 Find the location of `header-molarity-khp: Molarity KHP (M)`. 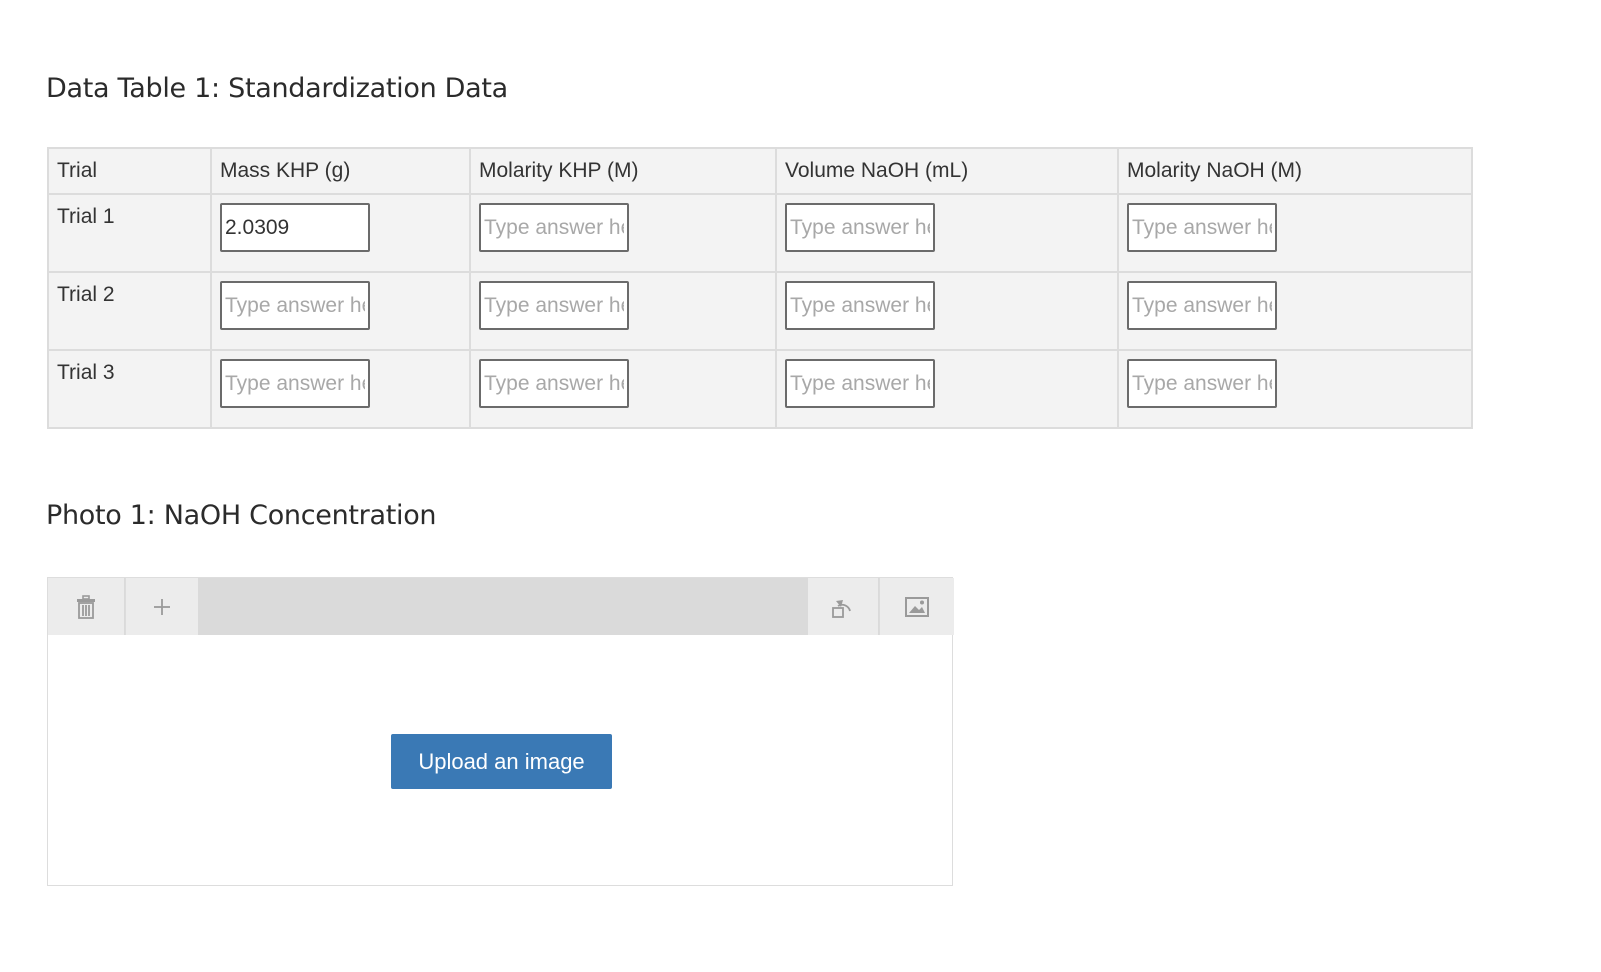

header-molarity-khp: Molarity KHP (M) is located at coordinates (623, 171).